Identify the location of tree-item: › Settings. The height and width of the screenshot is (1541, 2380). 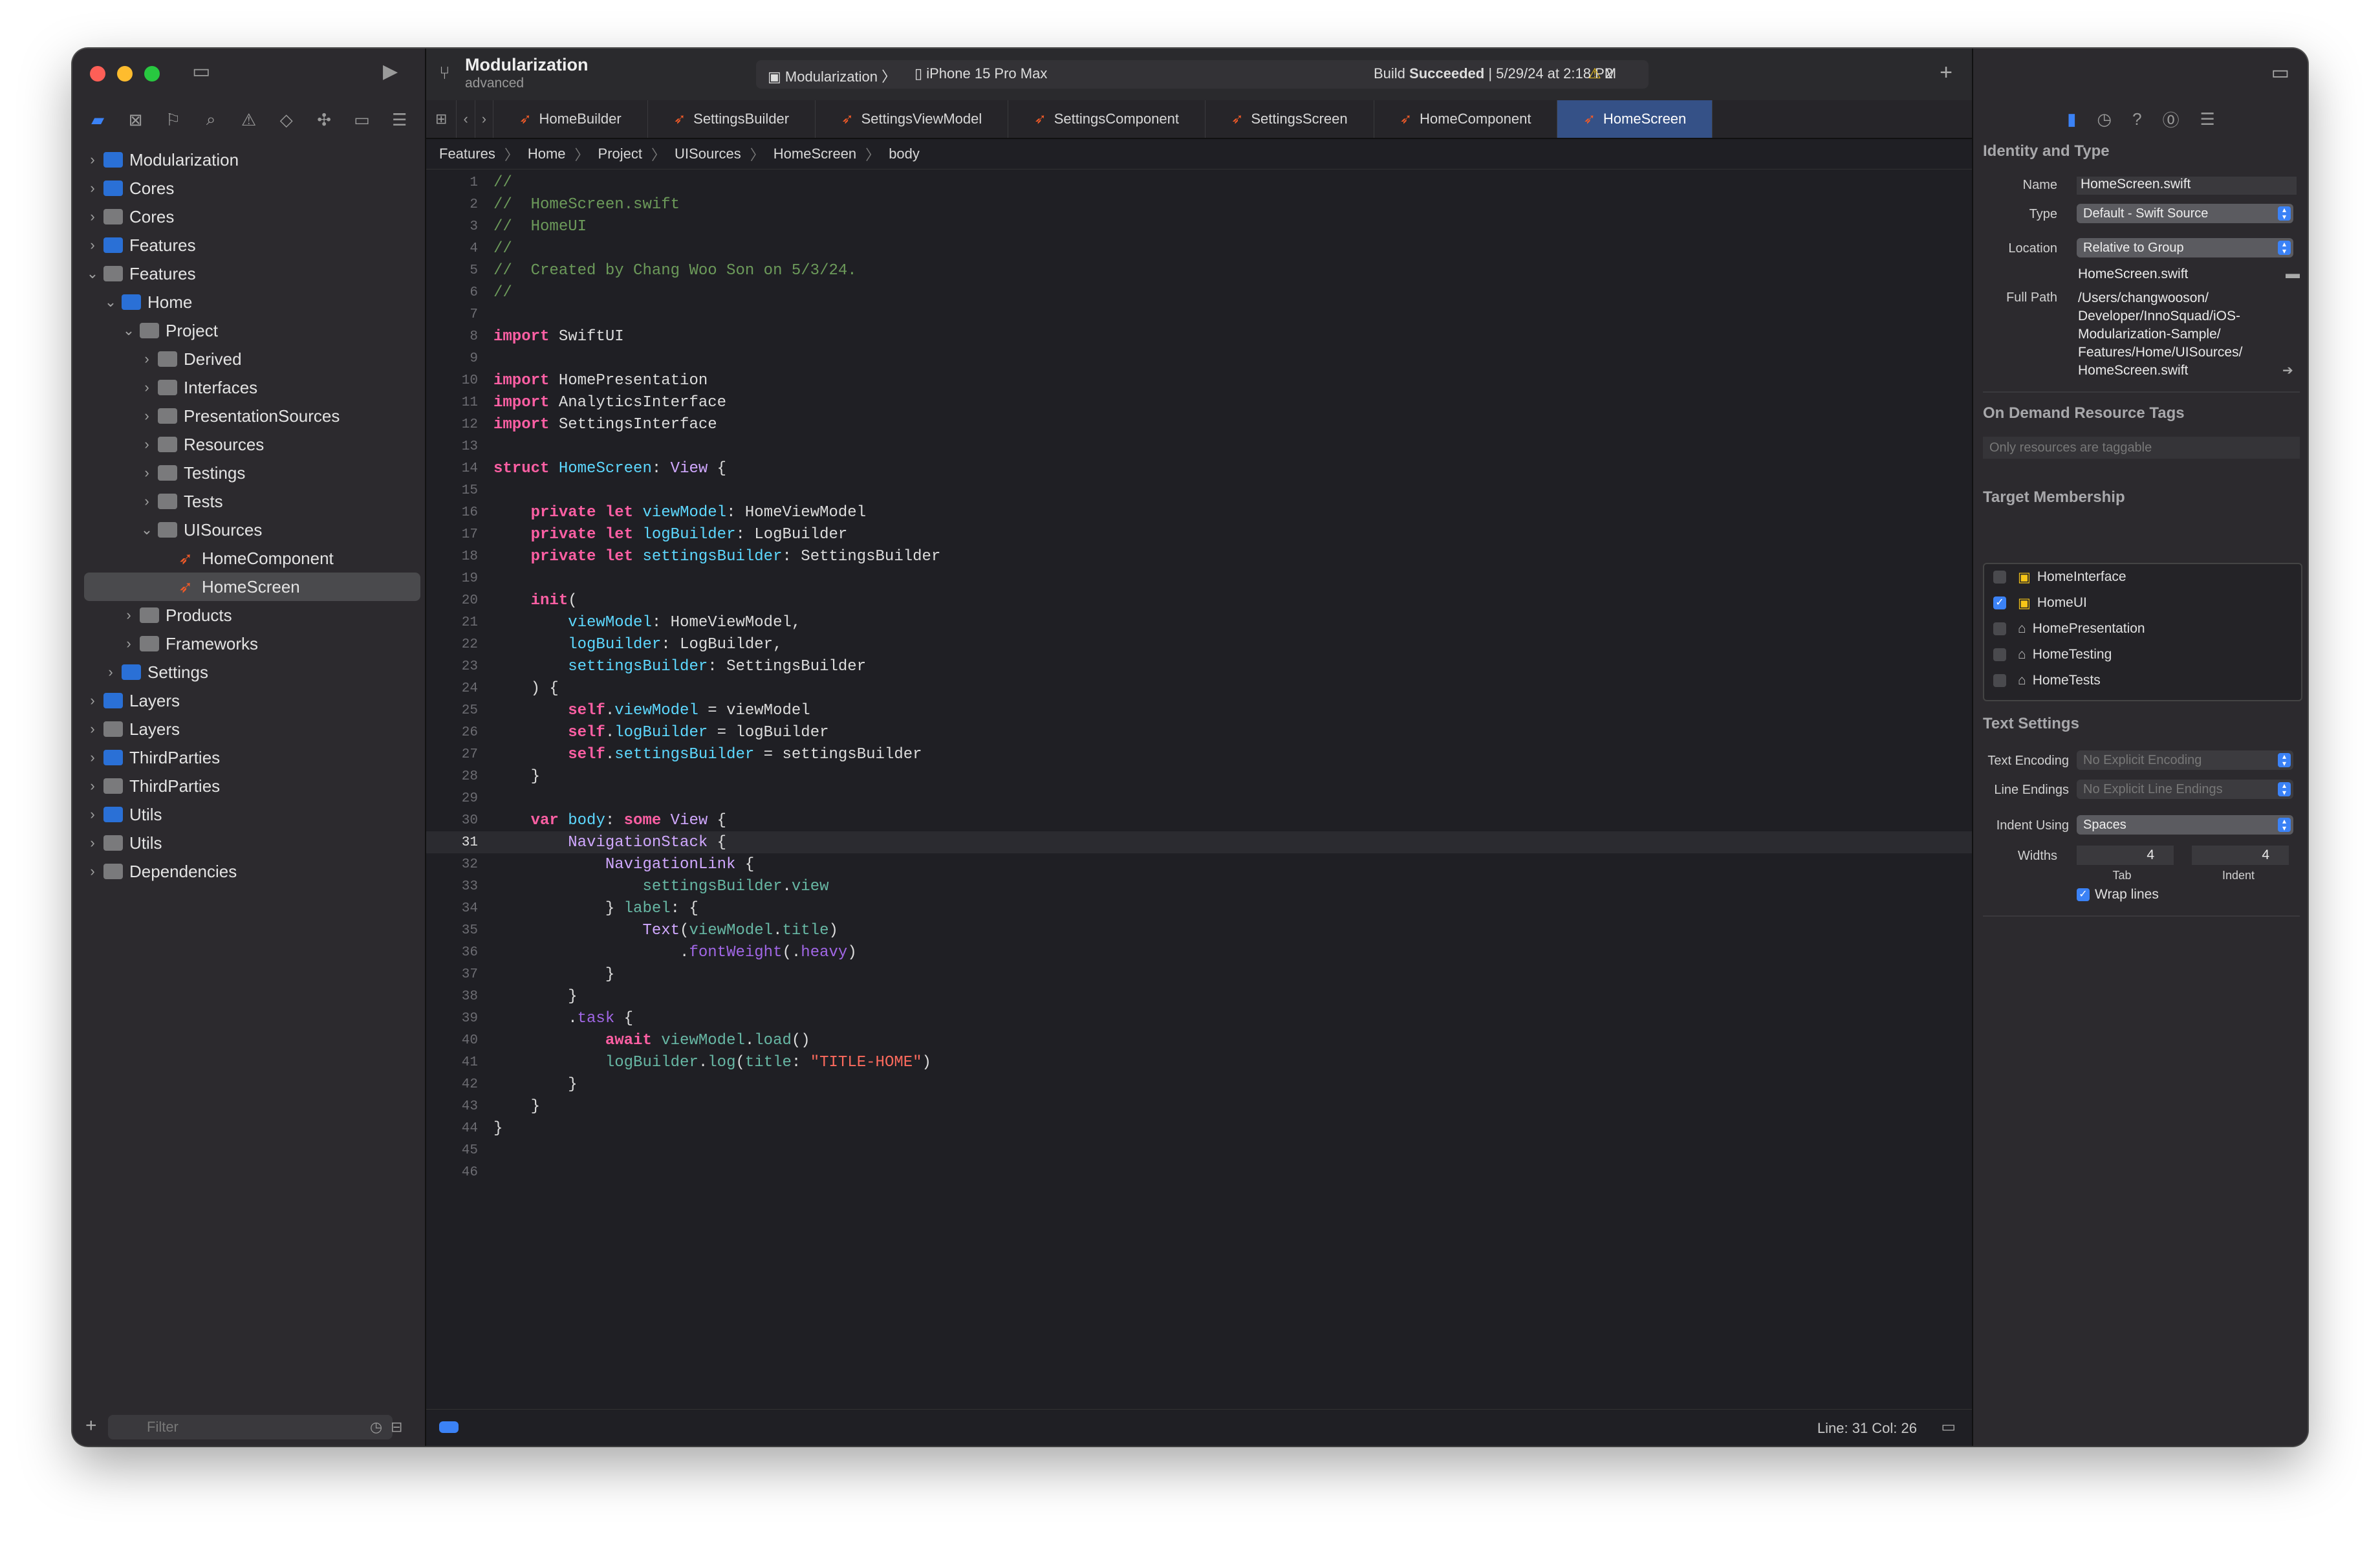
(252, 672).